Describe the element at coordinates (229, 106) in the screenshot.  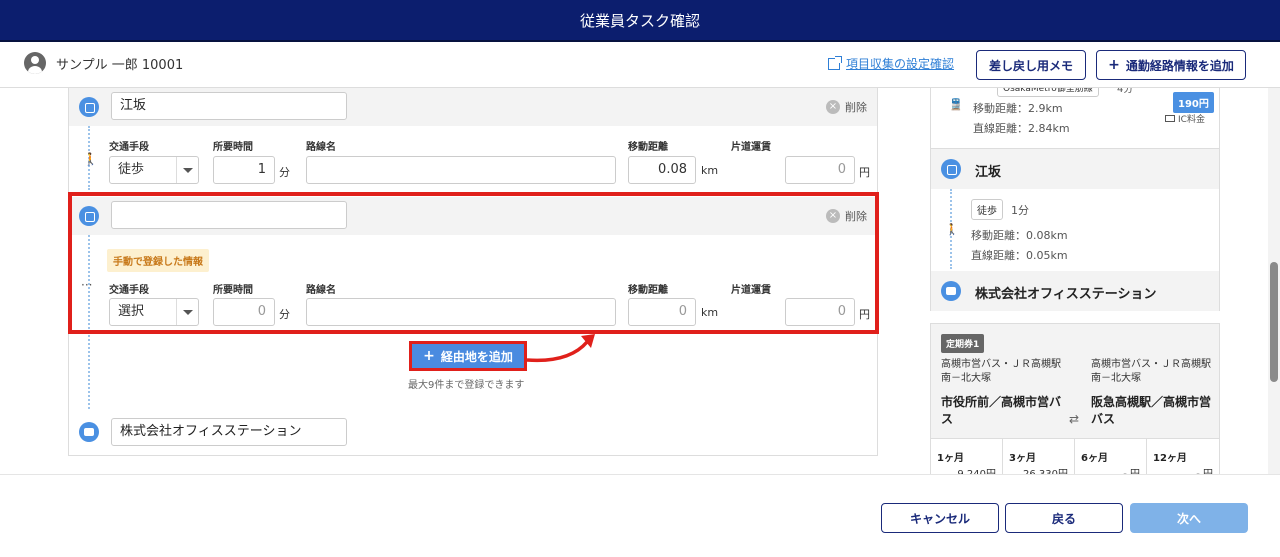
I see `stop-name-input: 江坂` at that location.